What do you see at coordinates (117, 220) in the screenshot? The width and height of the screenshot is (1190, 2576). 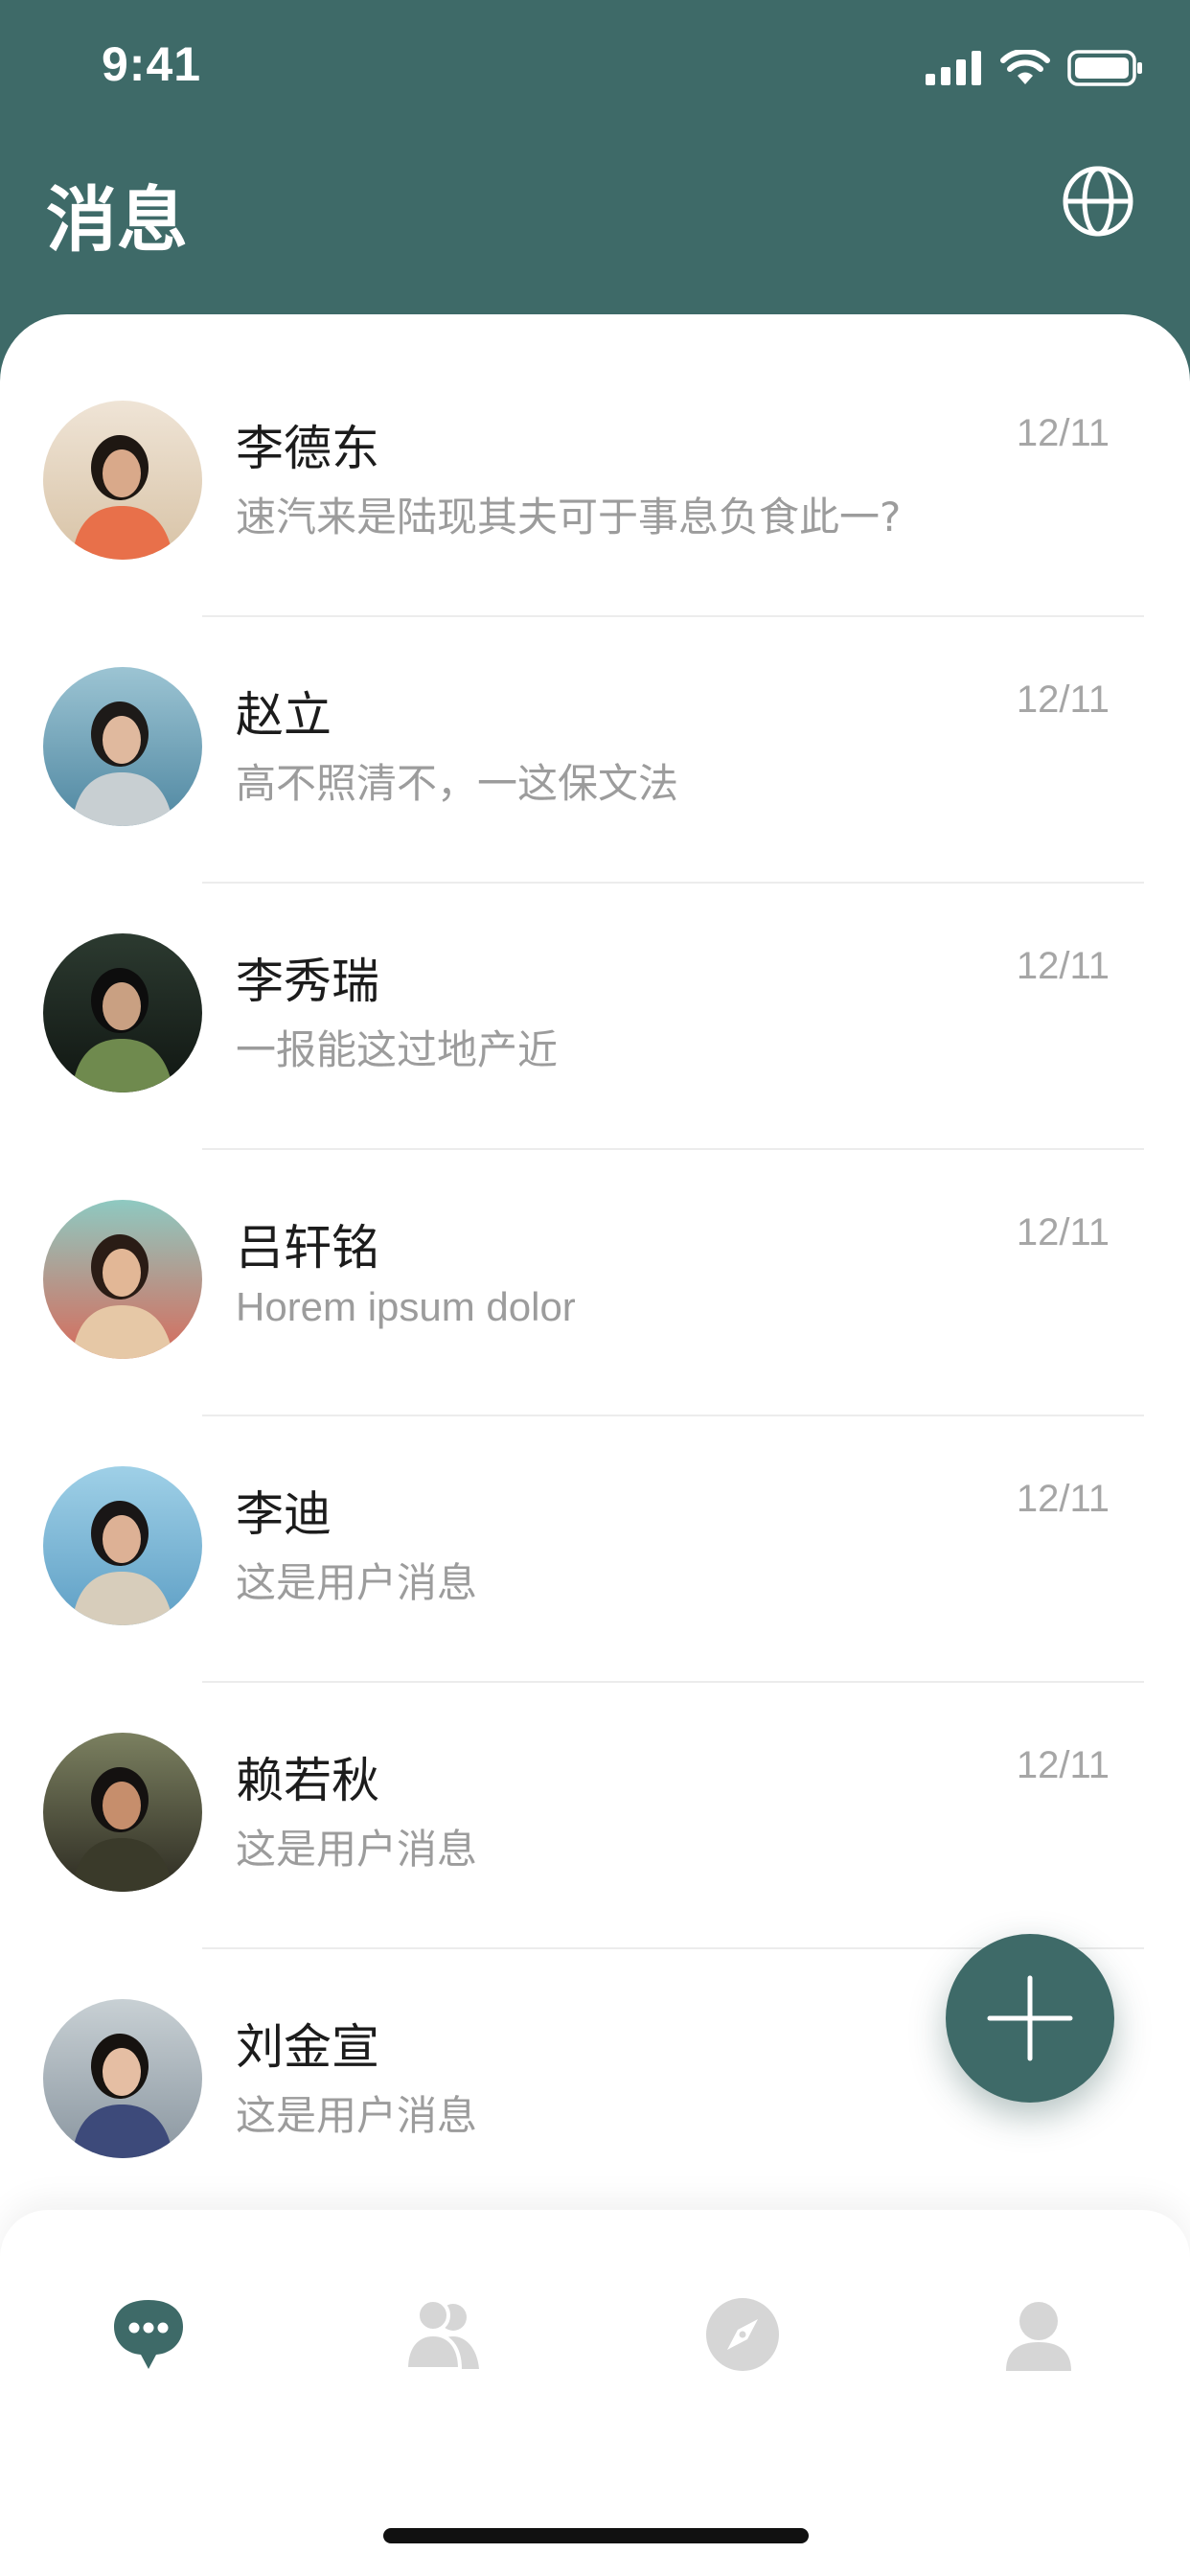 I see `page-title: 消息` at bounding box center [117, 220].